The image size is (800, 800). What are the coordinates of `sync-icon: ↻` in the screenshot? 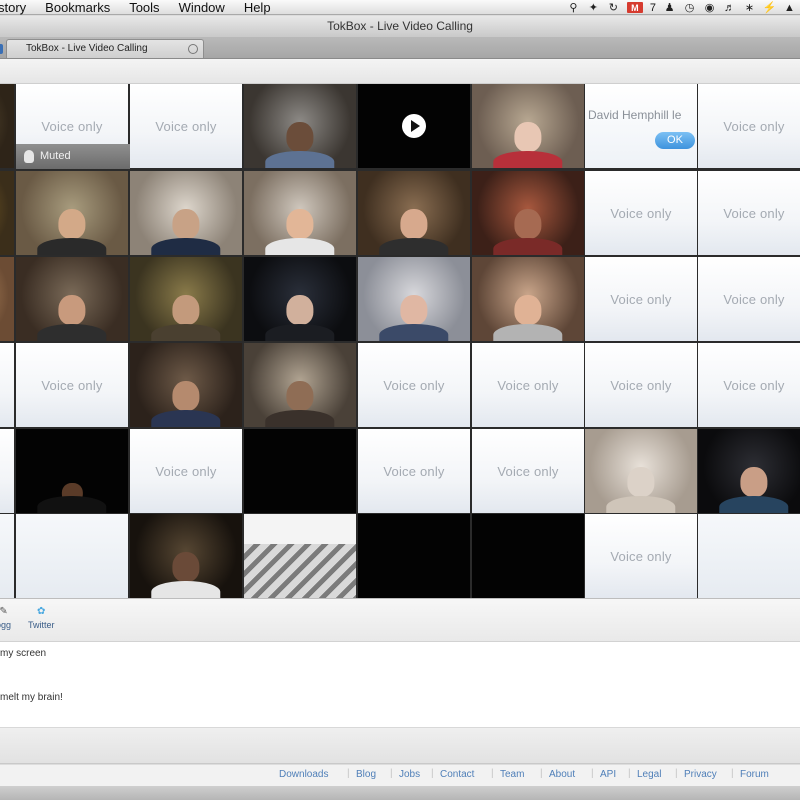 It's located at (613, 7).